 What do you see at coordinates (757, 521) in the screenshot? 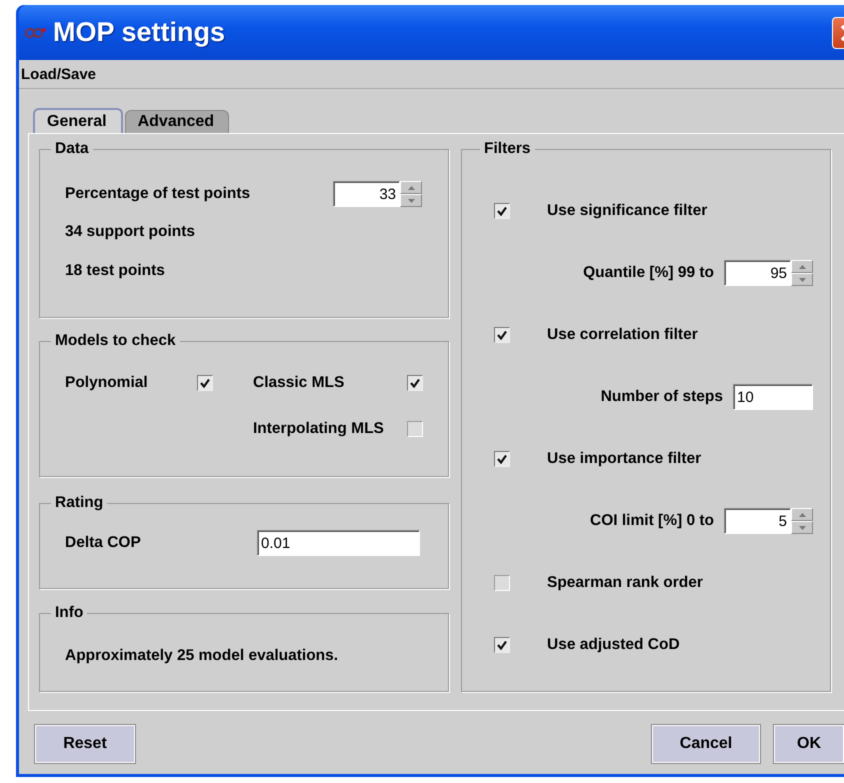
I see `number-spinner: 5` at bounding box center [757, 521].